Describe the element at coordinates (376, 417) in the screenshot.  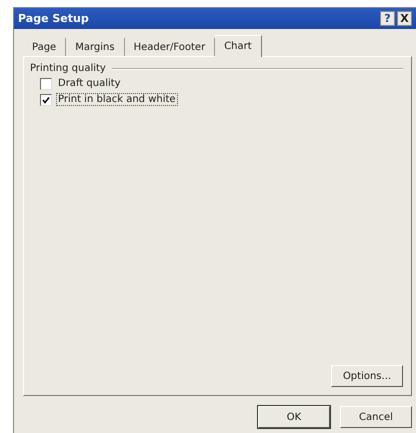
I see `cancel-button: Cancel` at that location.